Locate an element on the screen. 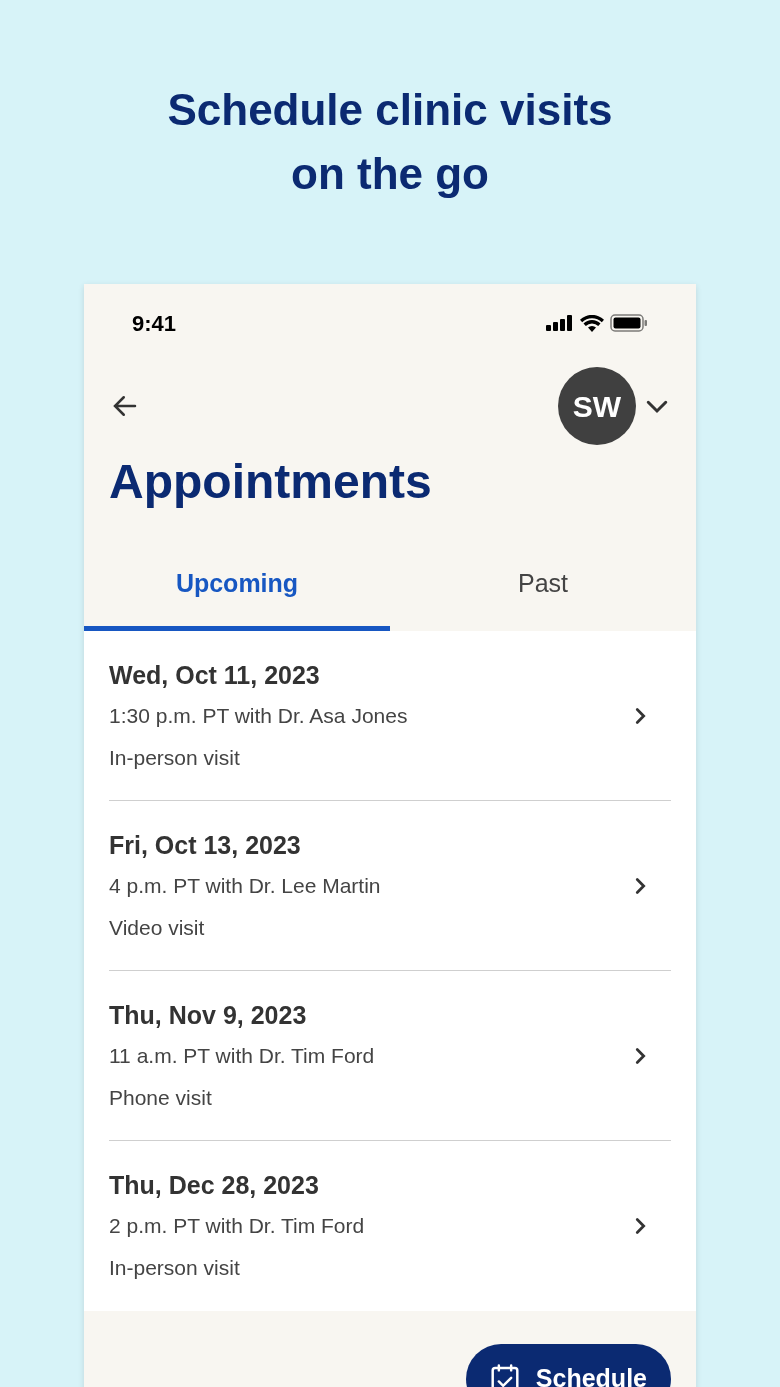  appointment-date: Thu, Dec 28, 2023 is located at coordinates (214, 1185).